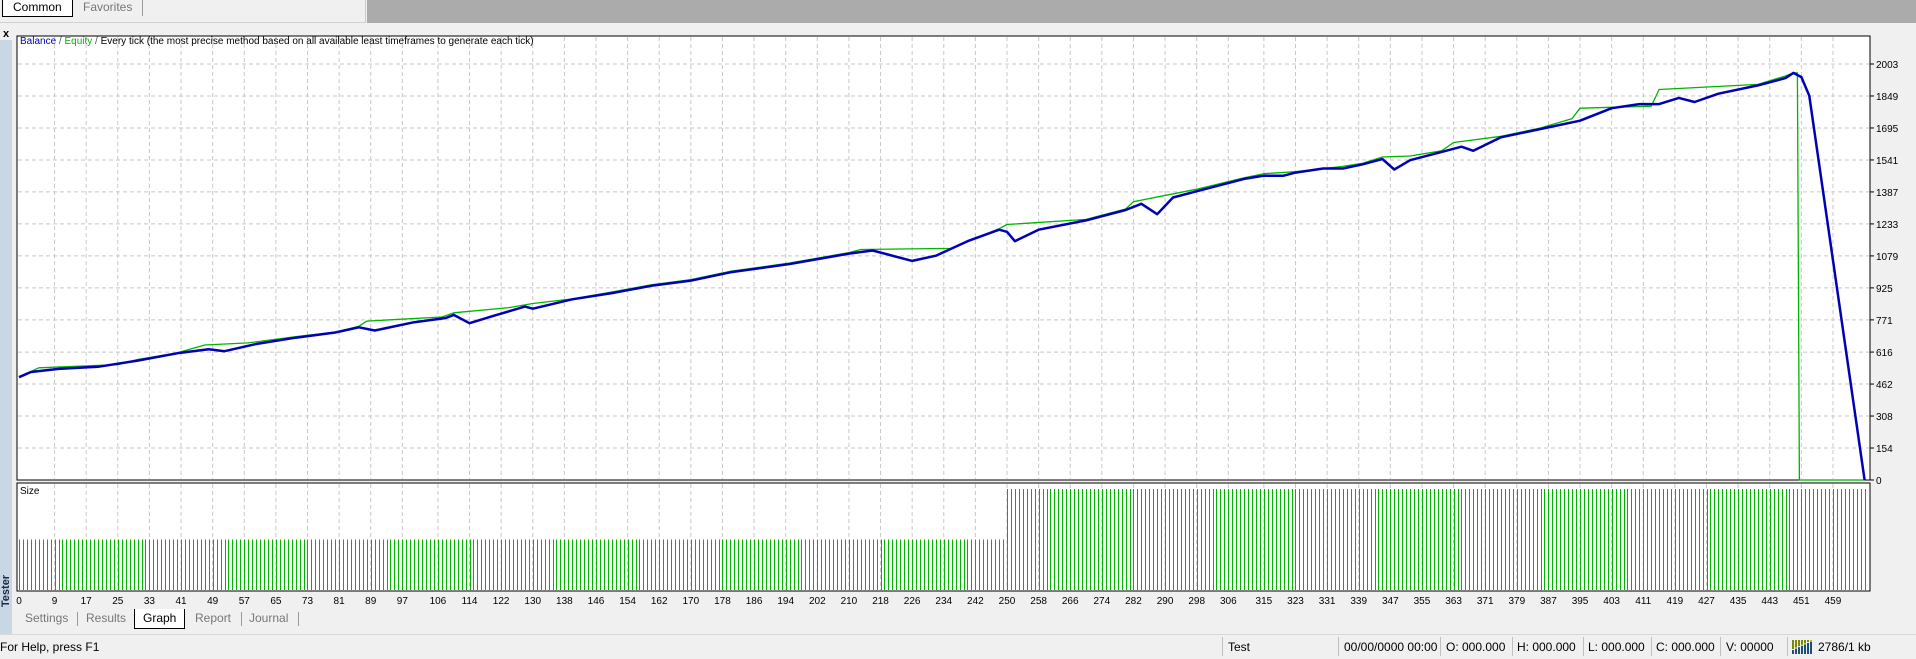 The width and height of the screenshot is (1916, 659). I want to click on x-tick-label: 122, so click(501, 601).